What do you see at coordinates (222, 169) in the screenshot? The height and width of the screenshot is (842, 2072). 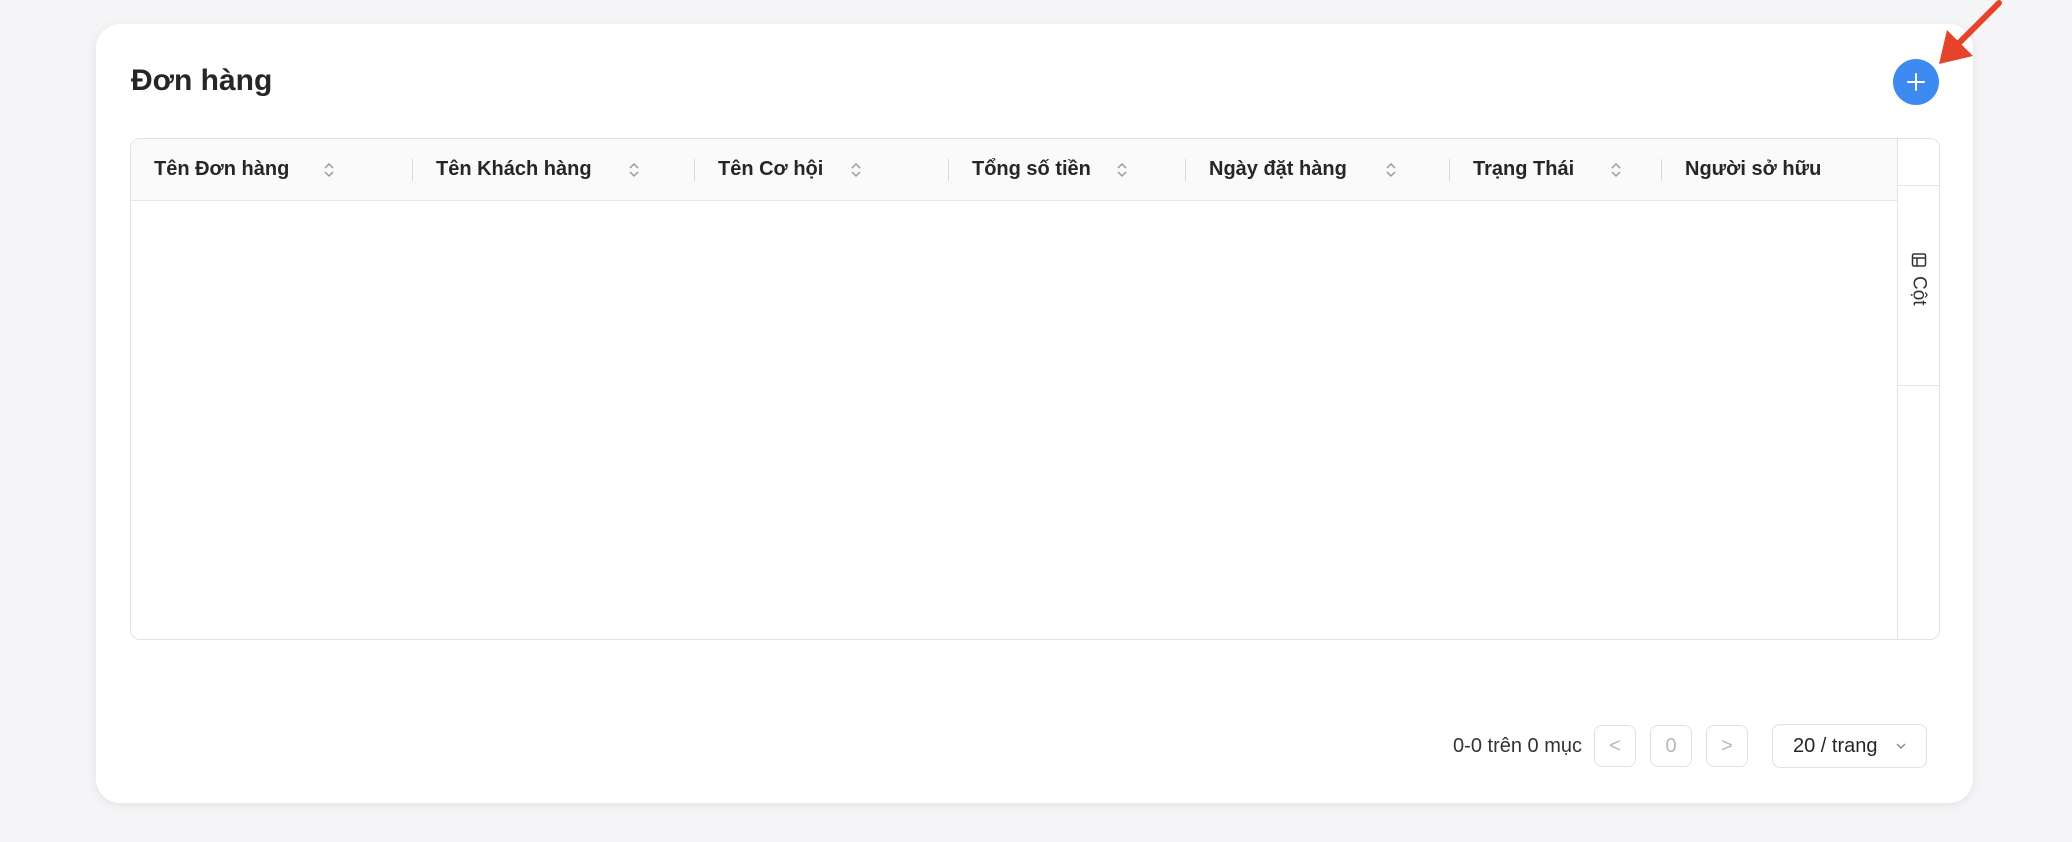 I see `column-header-label: Tên Đơn hàng` at bounding box center [222, 169].